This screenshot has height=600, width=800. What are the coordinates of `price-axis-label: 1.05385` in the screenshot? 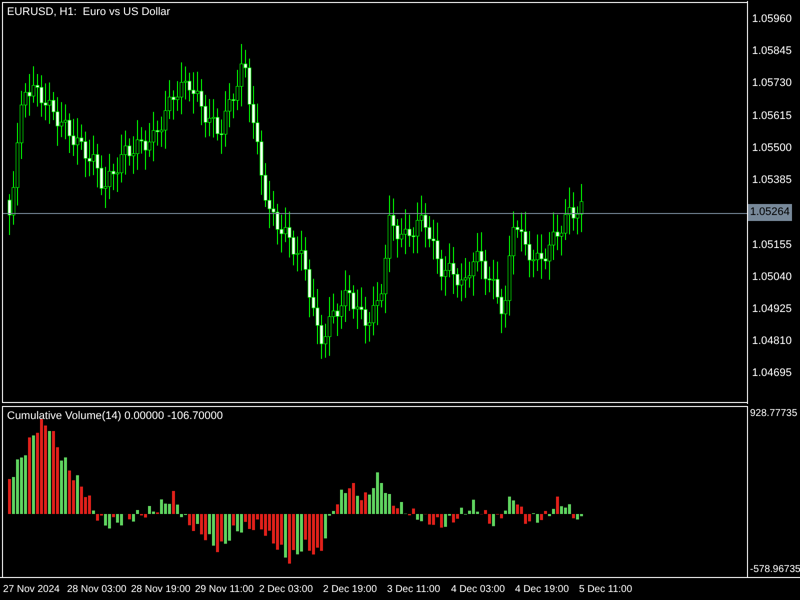 It's located at (772, 180).